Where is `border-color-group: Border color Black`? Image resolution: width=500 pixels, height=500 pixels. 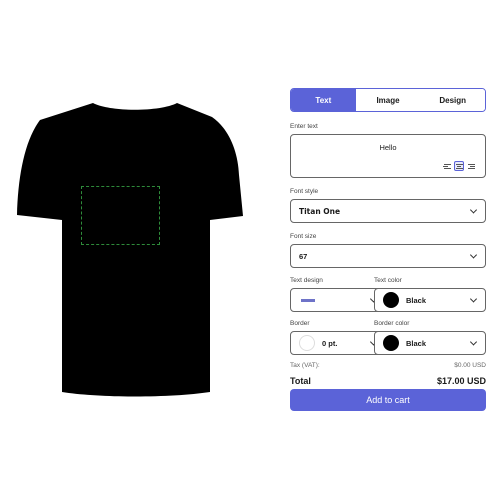
border-color-group: Border color Black is located at coordinates (430, 337).